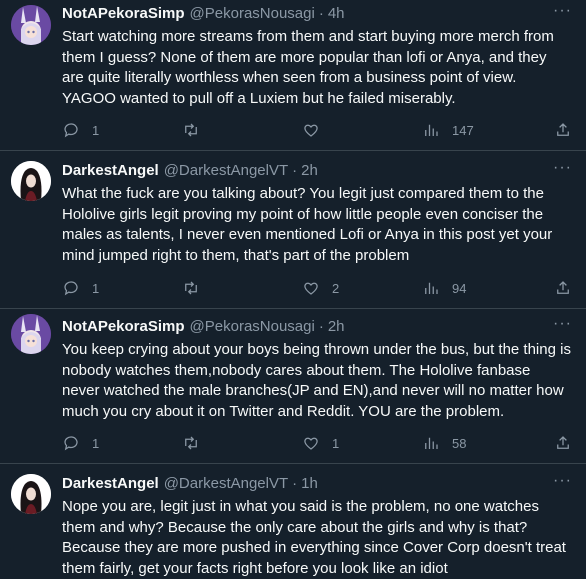 This screenshot has height=579, width=586. Describe the element at coordinates (459, 288) in the screenshot. I see `view-count: 94` at that location.